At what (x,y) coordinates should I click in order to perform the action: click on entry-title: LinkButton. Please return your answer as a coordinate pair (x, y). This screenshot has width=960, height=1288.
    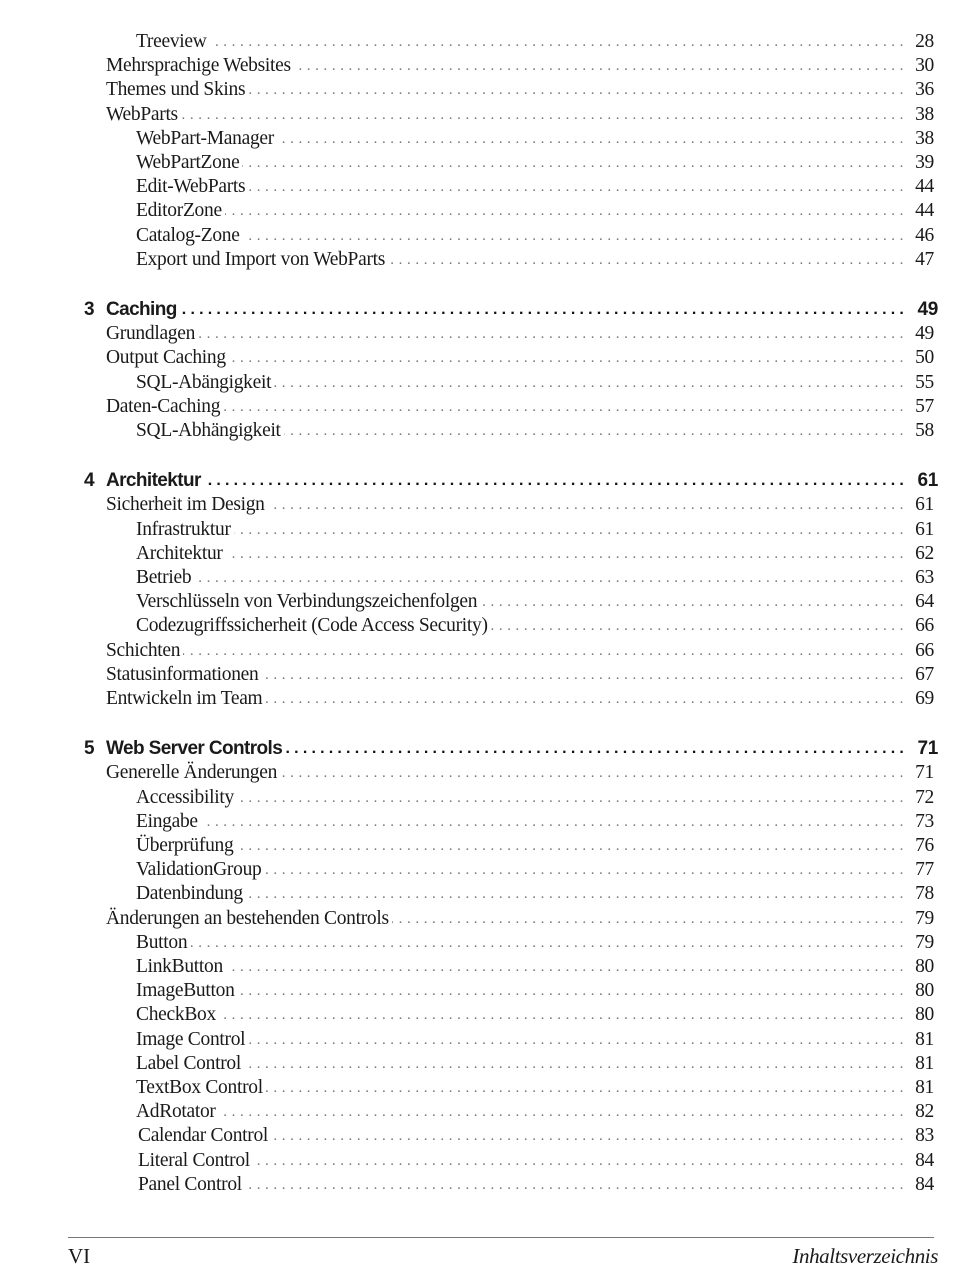
    Looking at the image, I should click on (180, 967).